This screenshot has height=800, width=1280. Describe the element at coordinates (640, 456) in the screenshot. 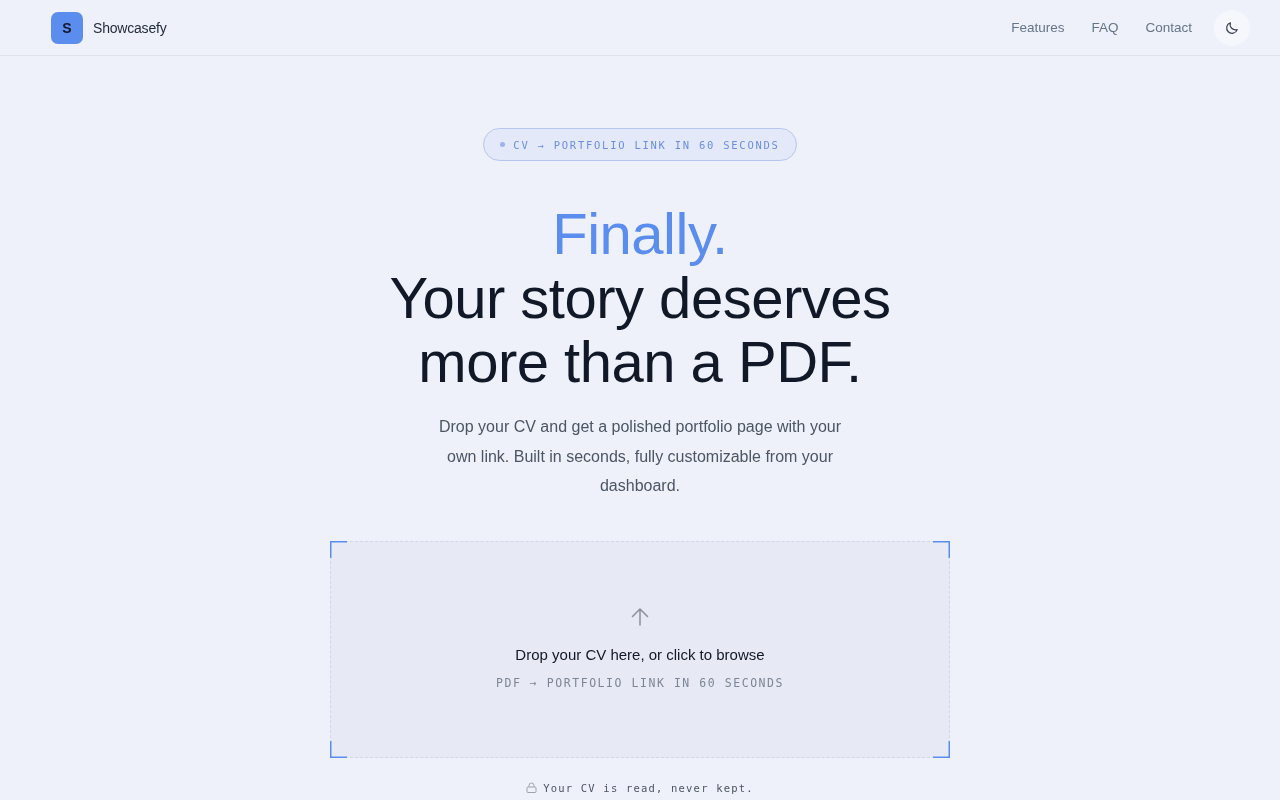

I see `description-text: Drop your CV and get a polished portfolio page with your own link. Built in seconds, fully customizable from your dashboard.` at that location.